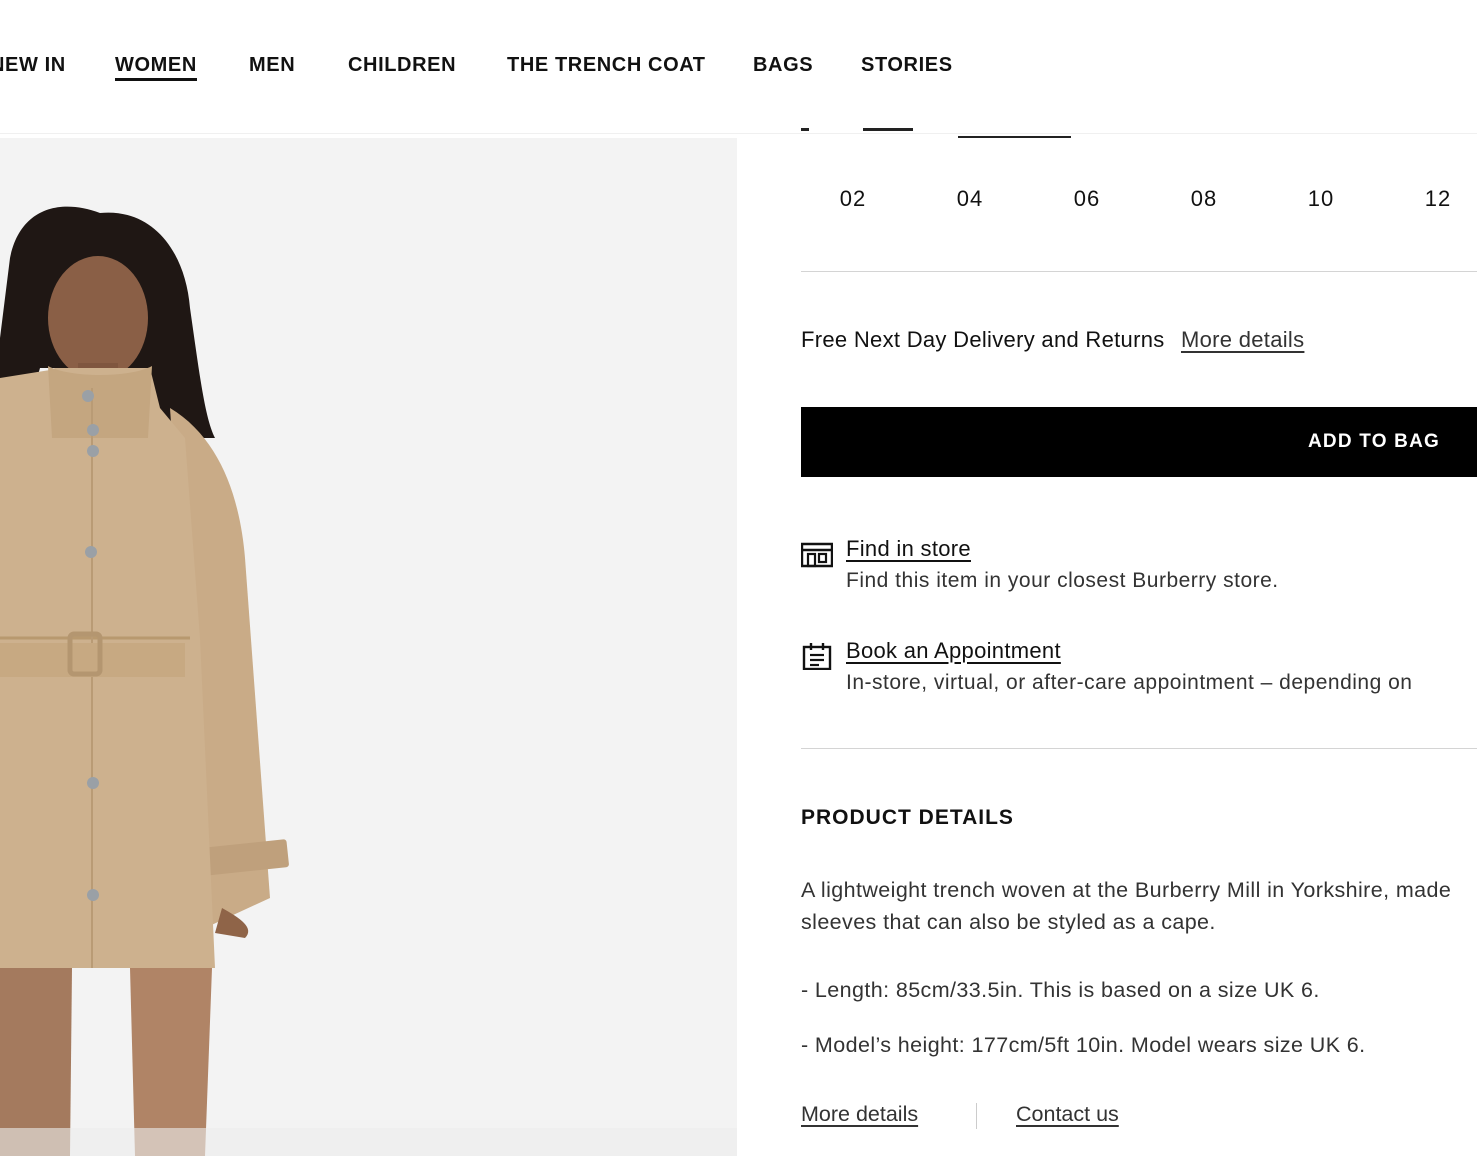 The width and height of the screenshot is (1477, 1156). Describe the element at coordinates (951, 131) in the screenshot. I see `size-guide-row-clipped` at that location.